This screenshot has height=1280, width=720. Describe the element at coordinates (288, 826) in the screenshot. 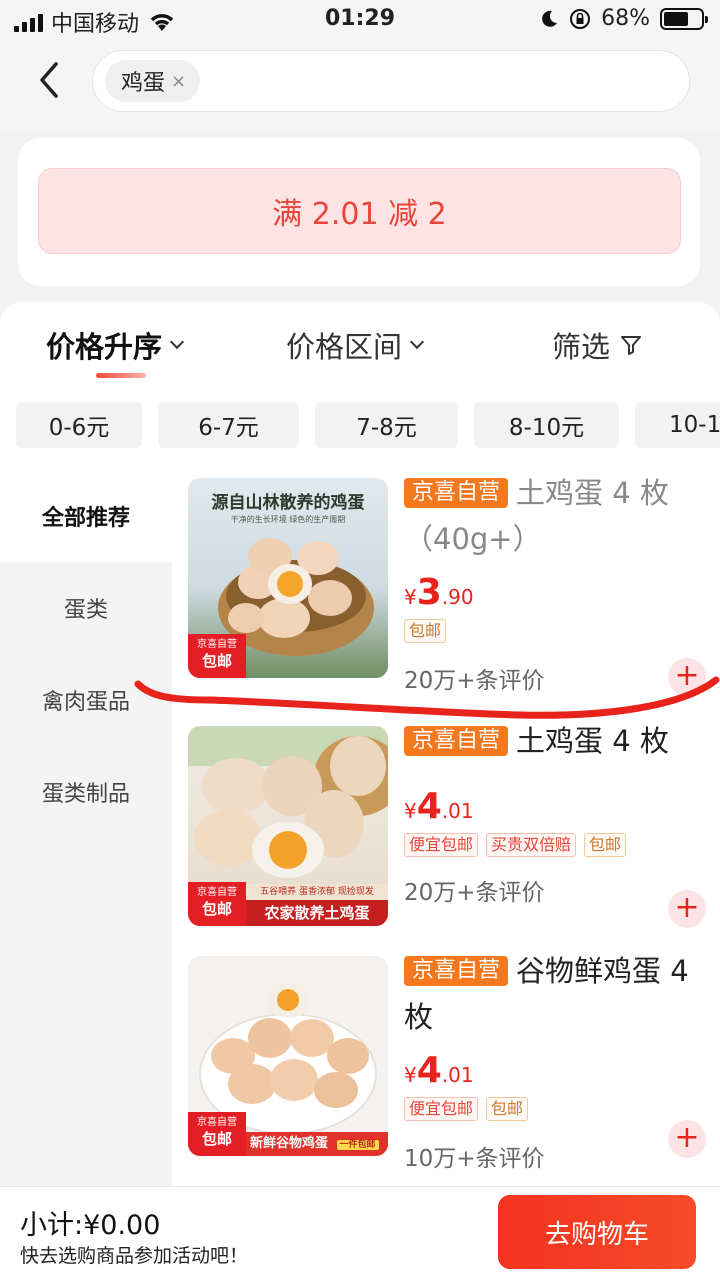

I see `product-image: 五谷喂养 蛋香浓郁 现捡现发 农家散养土鸡蛋 京喜自营包邮` at that location.